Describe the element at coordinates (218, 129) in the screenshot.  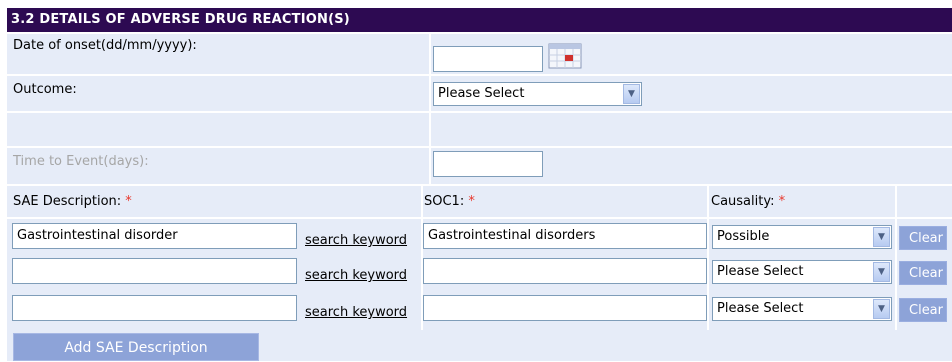
I see `empty-row-left` at that location.